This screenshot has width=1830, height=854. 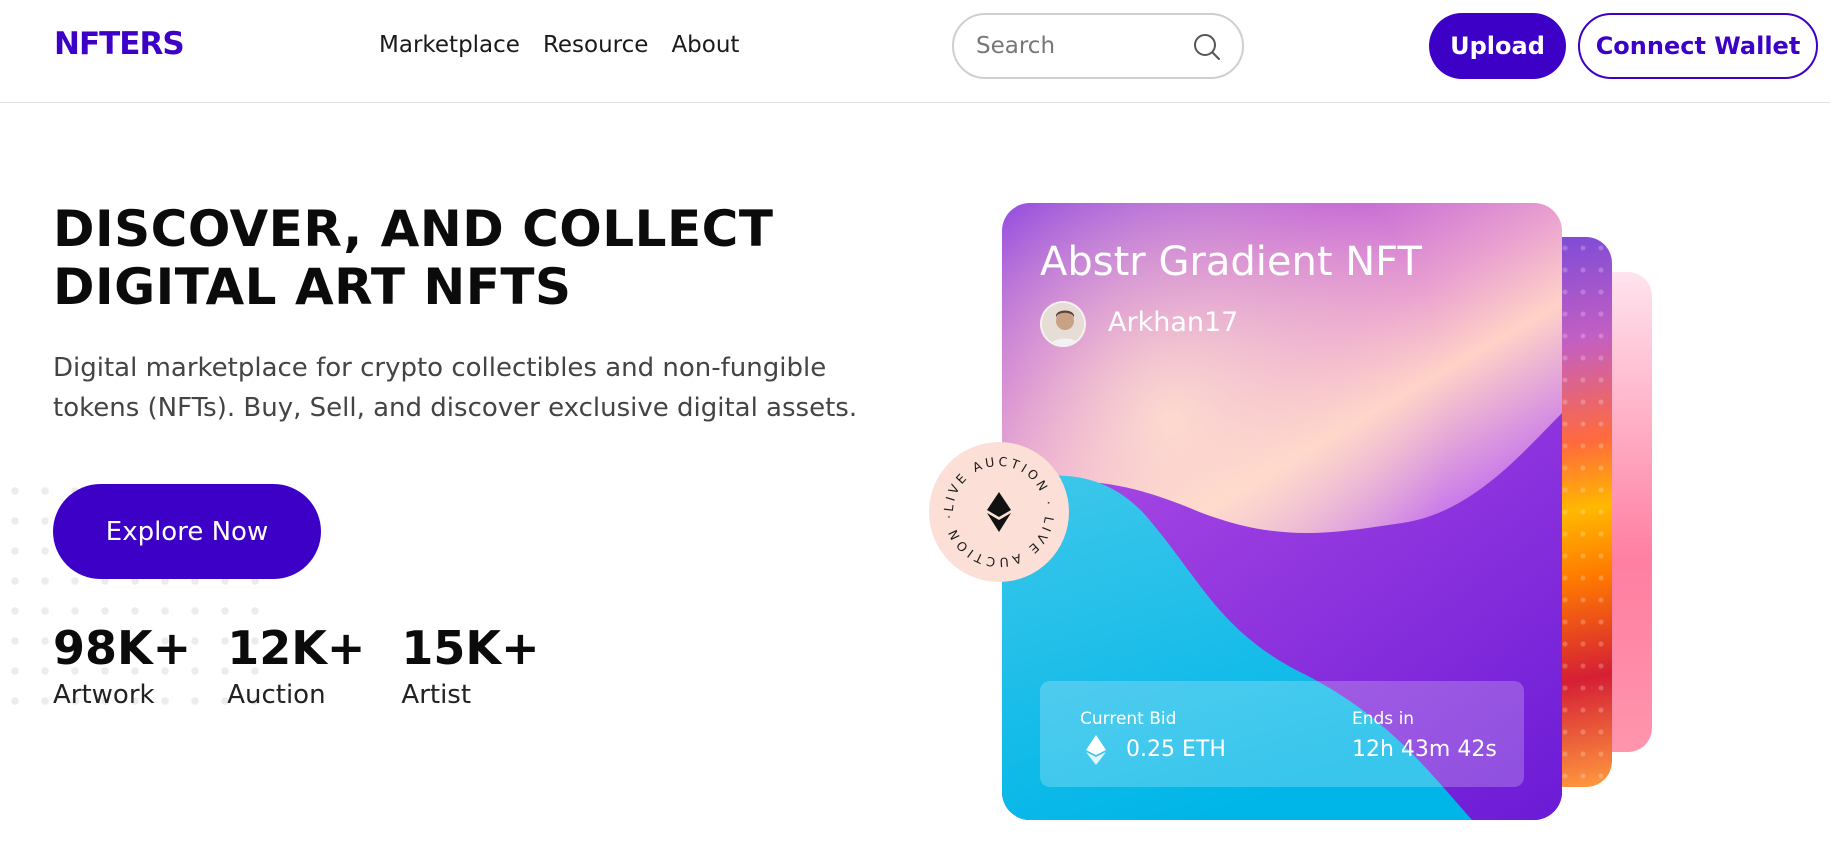 What do you see at coordinates (595, 45) in the screenshot?
I see `nav-resource: Resource` at bounding box center [595, 45].